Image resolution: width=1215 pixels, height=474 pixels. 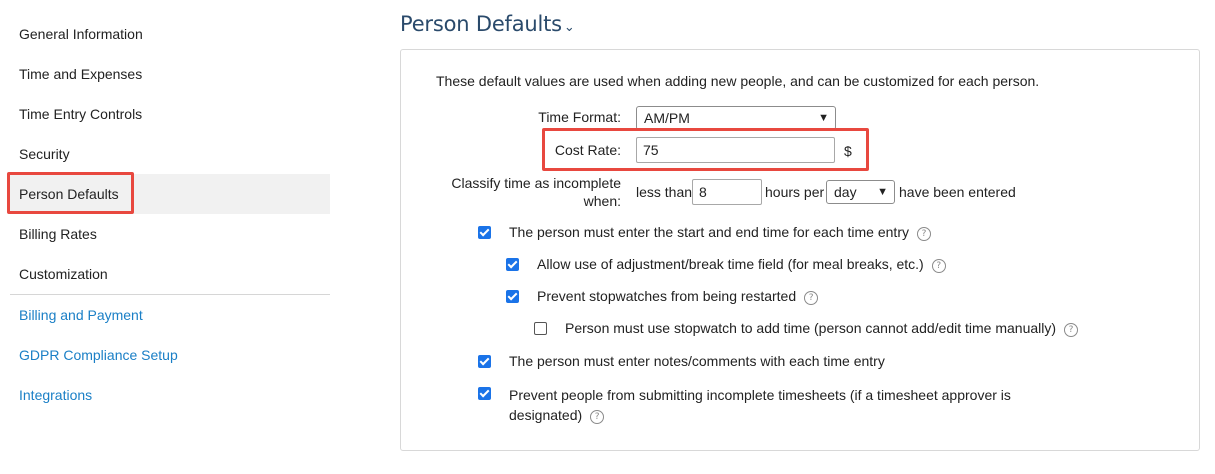 I want to click on sidebar-item-general-information: General Information, so click(x=170, y=34).